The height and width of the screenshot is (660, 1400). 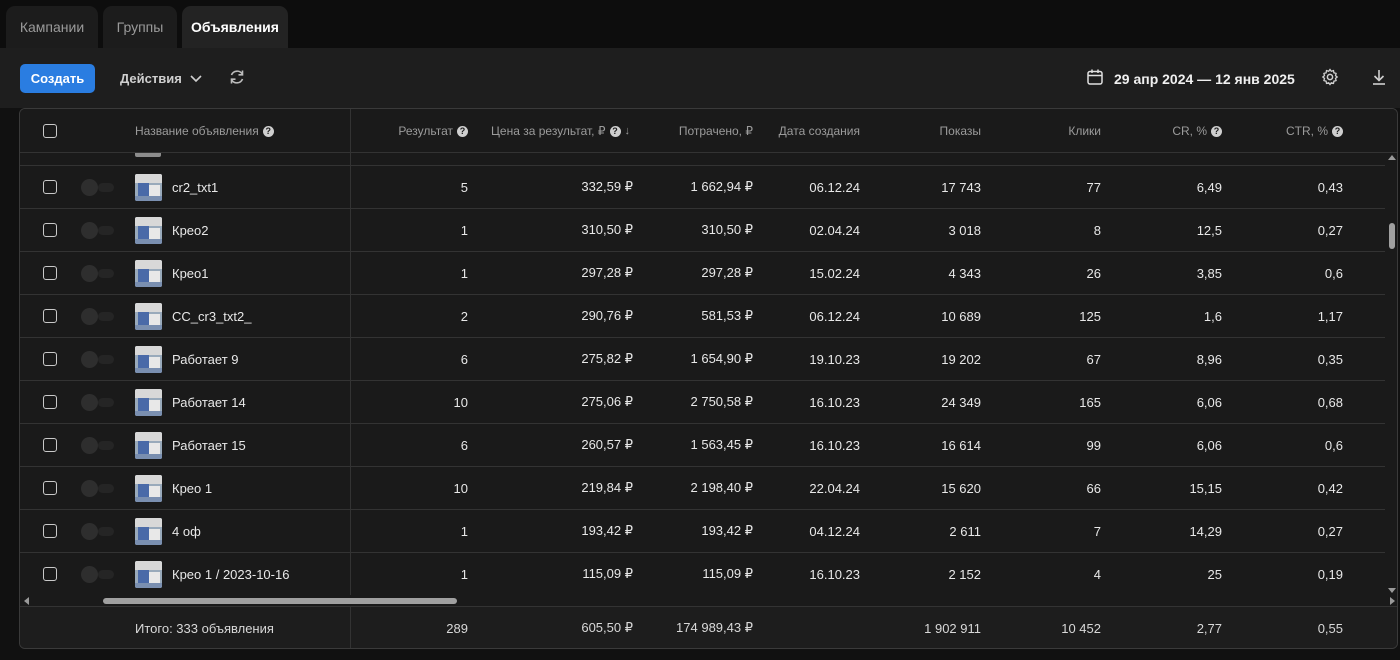 I want to click on scroll-up-icon, so click(x=1392, y=157).